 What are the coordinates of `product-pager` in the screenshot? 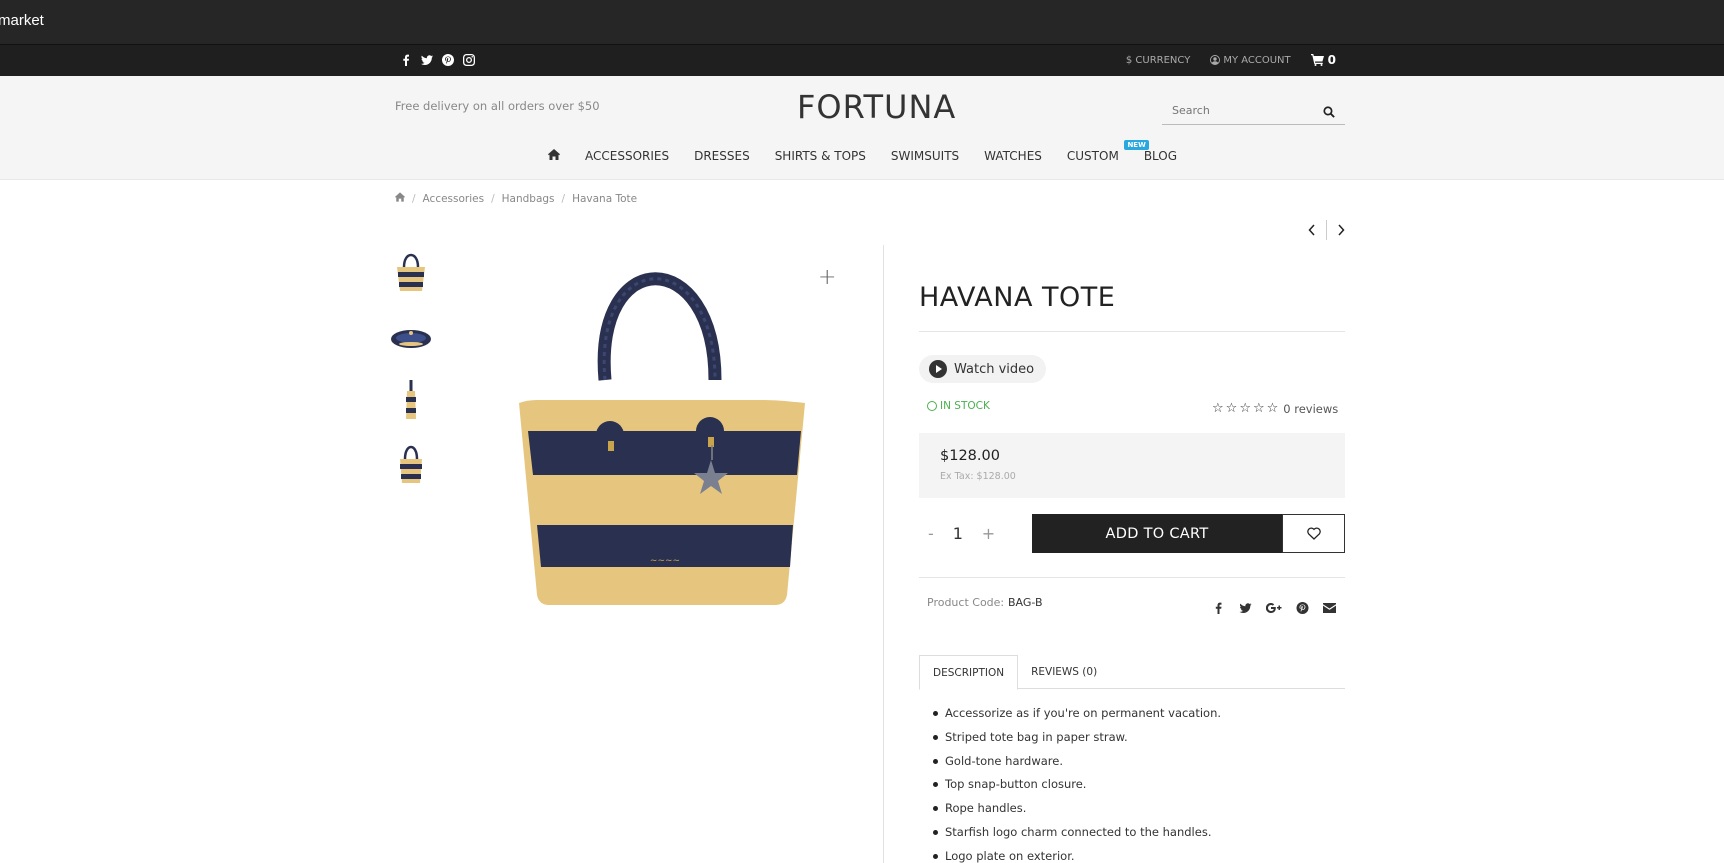 It's located at (1326, 230).